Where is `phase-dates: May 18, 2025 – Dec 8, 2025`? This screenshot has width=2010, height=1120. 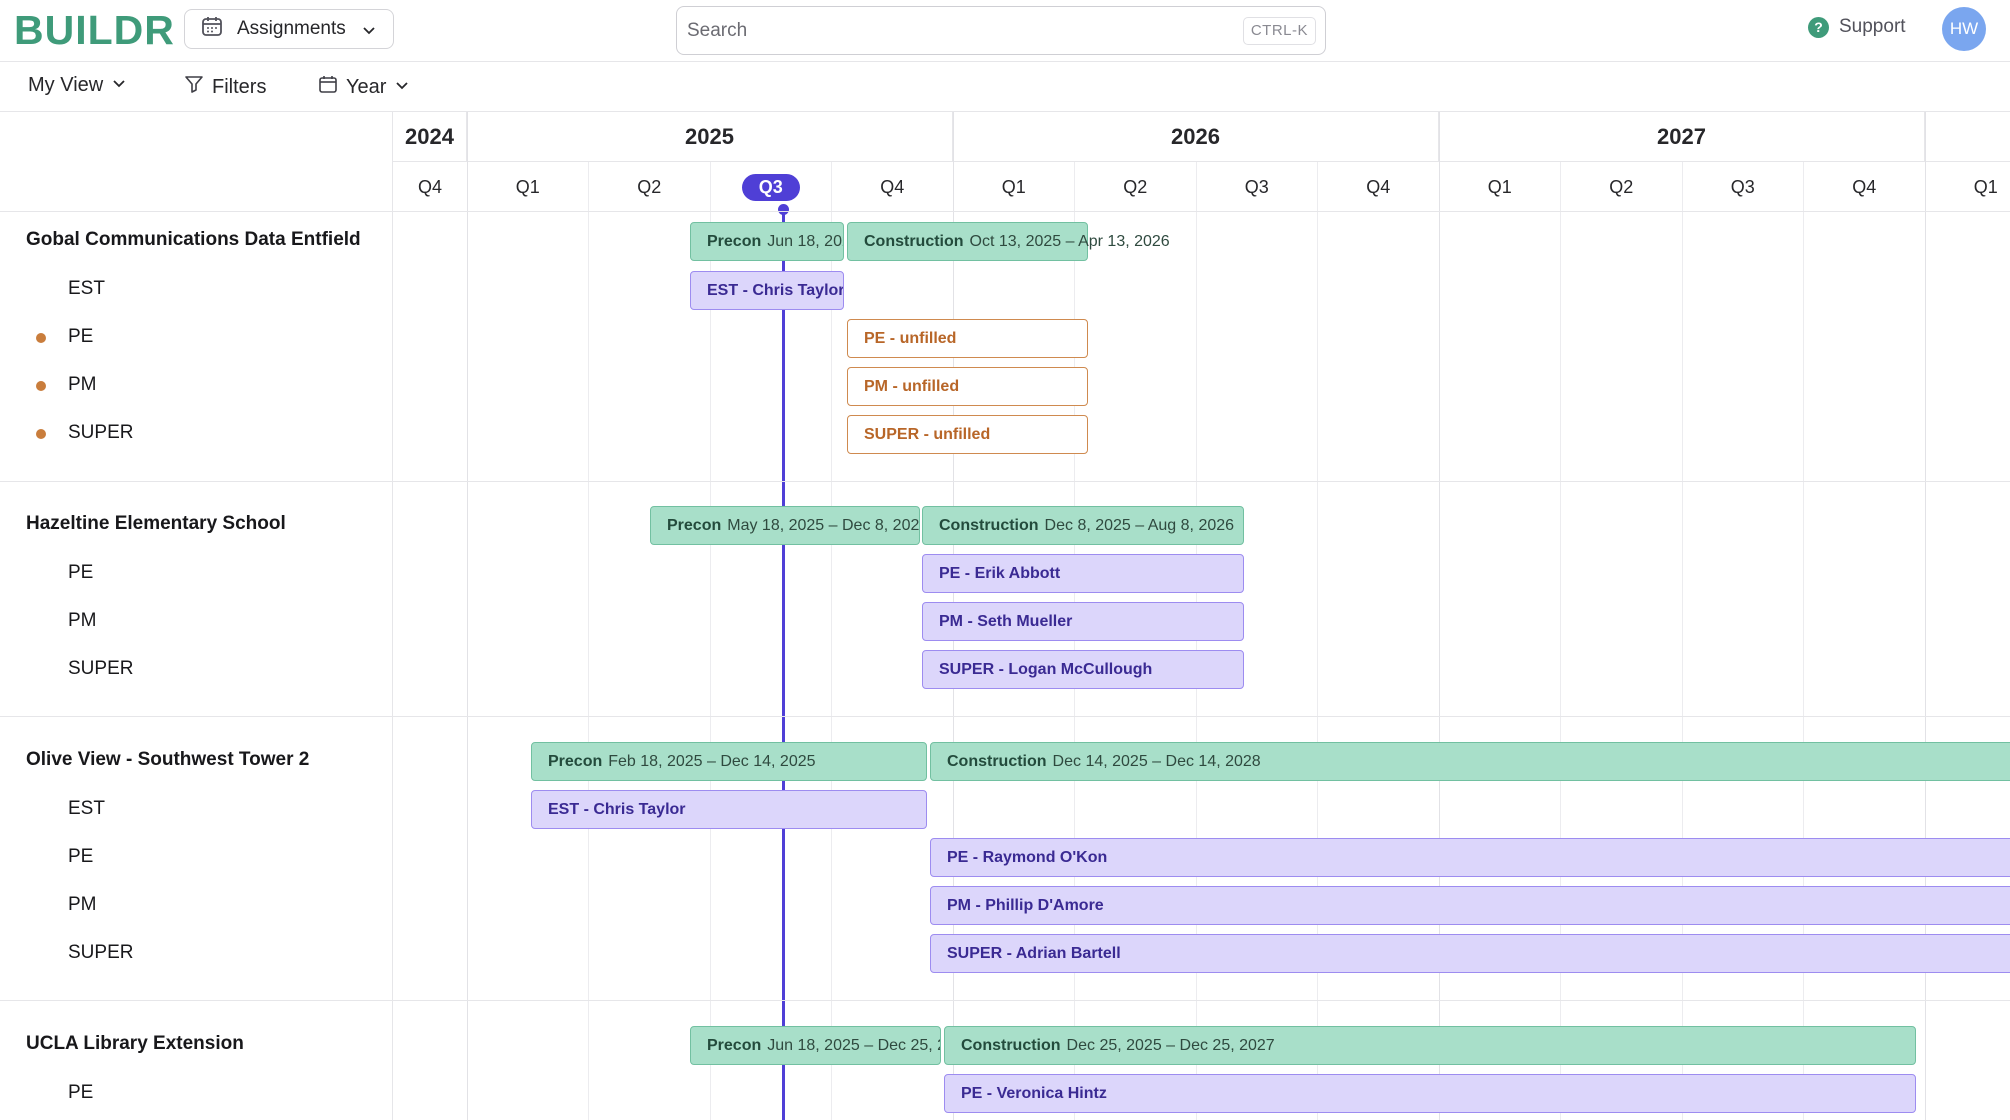 phase-dates: May 18, 2025 – Dec 8, 2025 is located at coordinates (823, 525).